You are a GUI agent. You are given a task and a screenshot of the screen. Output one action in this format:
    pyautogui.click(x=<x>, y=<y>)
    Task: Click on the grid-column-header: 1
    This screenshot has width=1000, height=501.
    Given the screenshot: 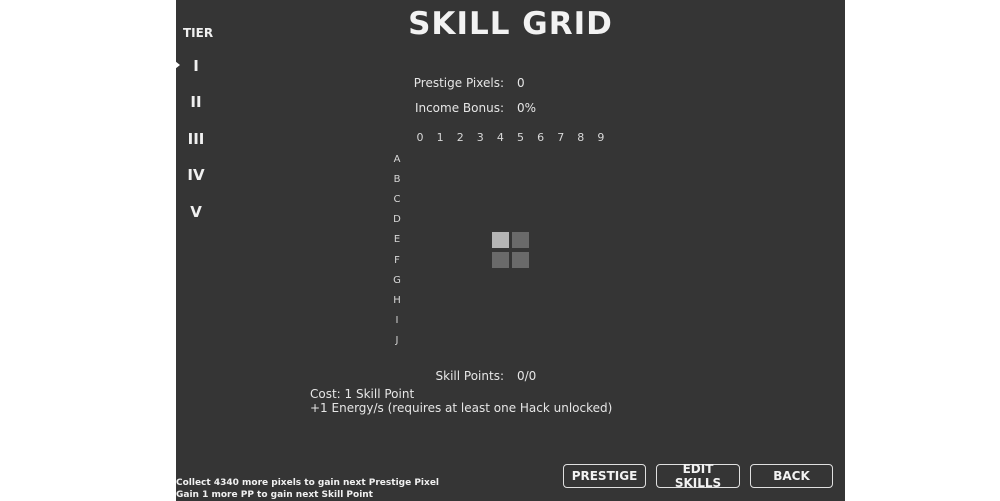 What is the action you would take?
    pyautogui.click(x=440, y=137)
    